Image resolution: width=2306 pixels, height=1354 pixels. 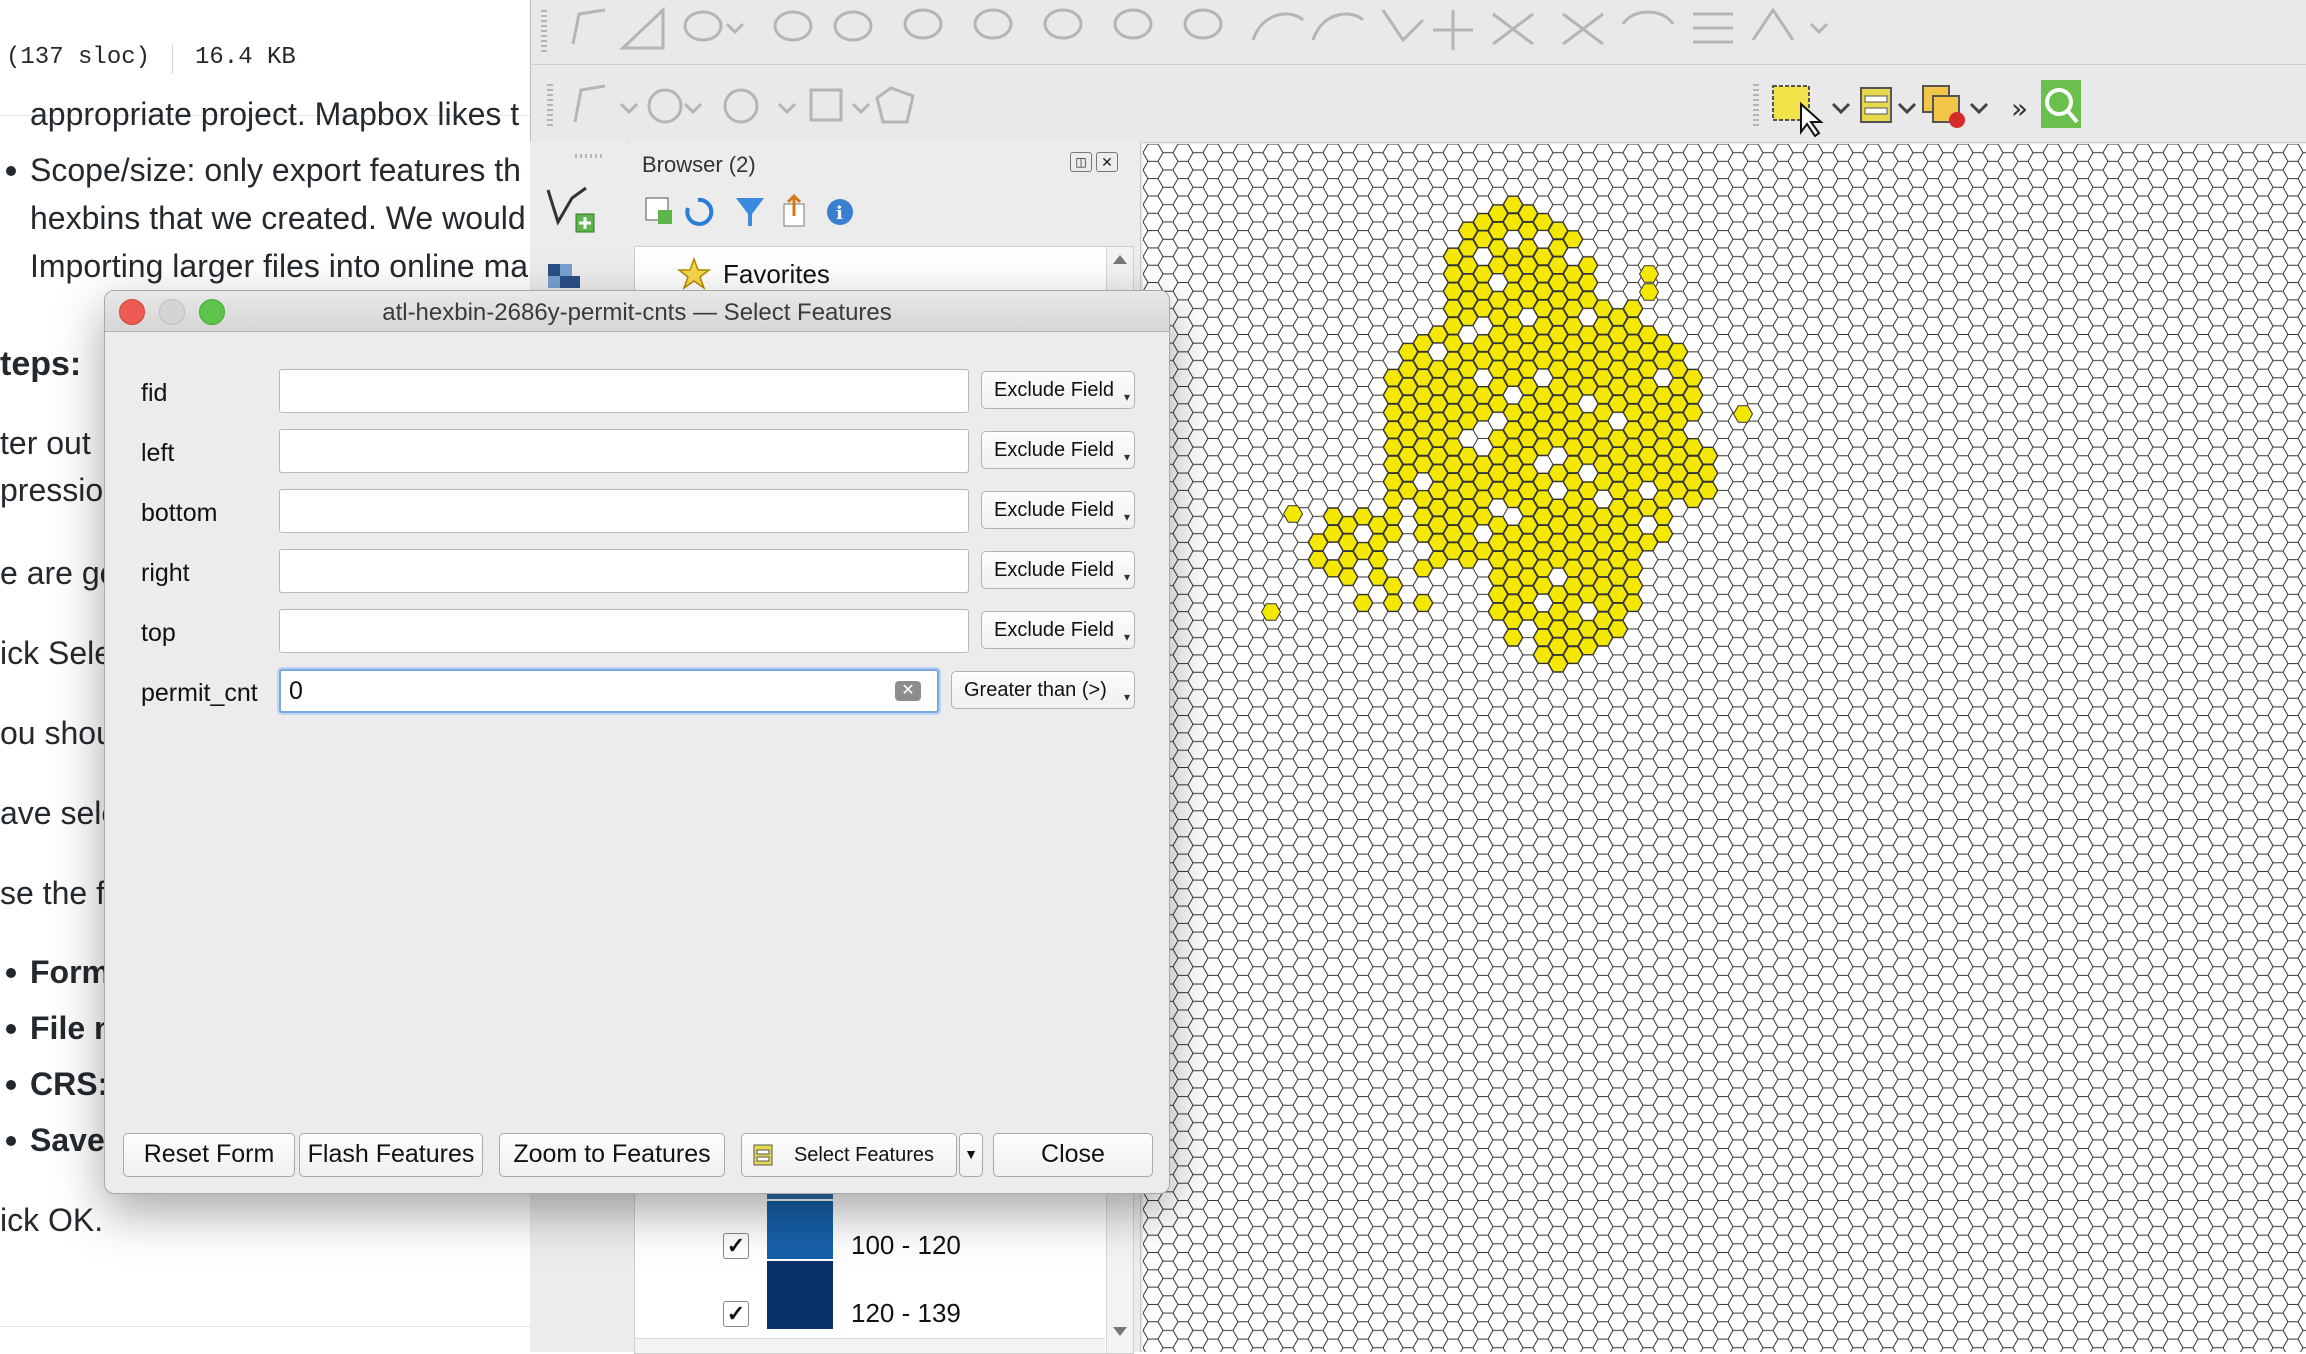 I want to click on doc-text-line: Importing larger files into online ma, so click(x=279, y=266).